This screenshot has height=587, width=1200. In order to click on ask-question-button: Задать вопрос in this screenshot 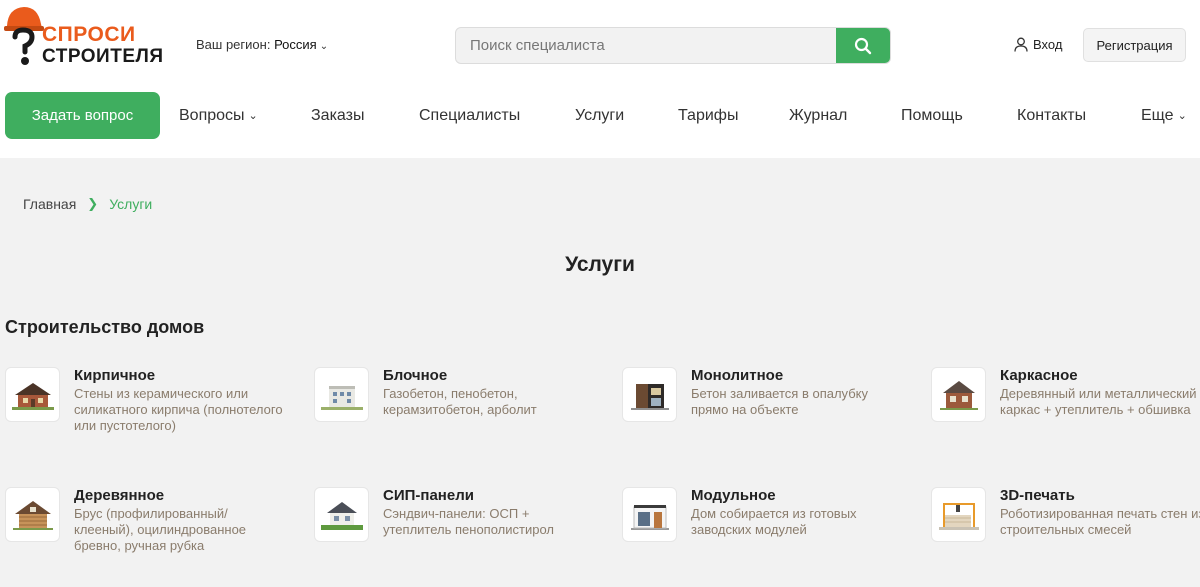, I will do `click(82, 115)`.